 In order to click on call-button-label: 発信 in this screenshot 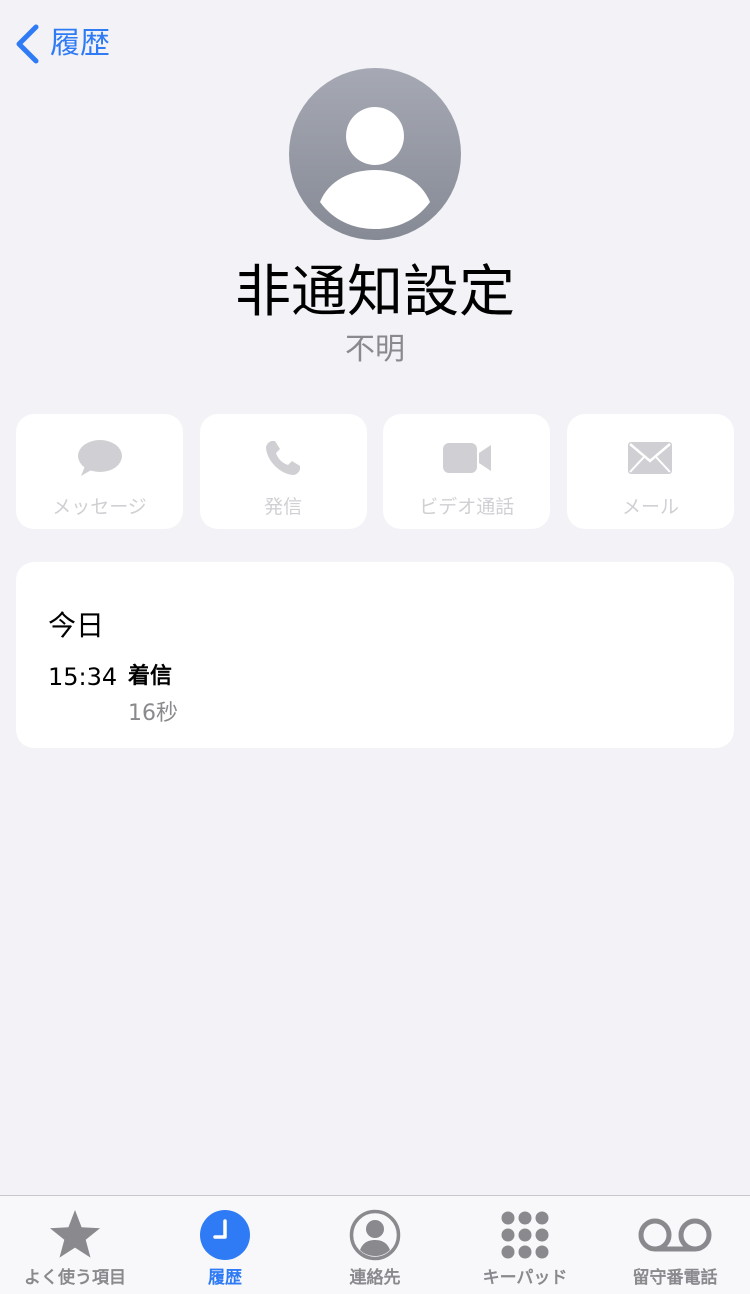, I will do `click(283, 507)`.